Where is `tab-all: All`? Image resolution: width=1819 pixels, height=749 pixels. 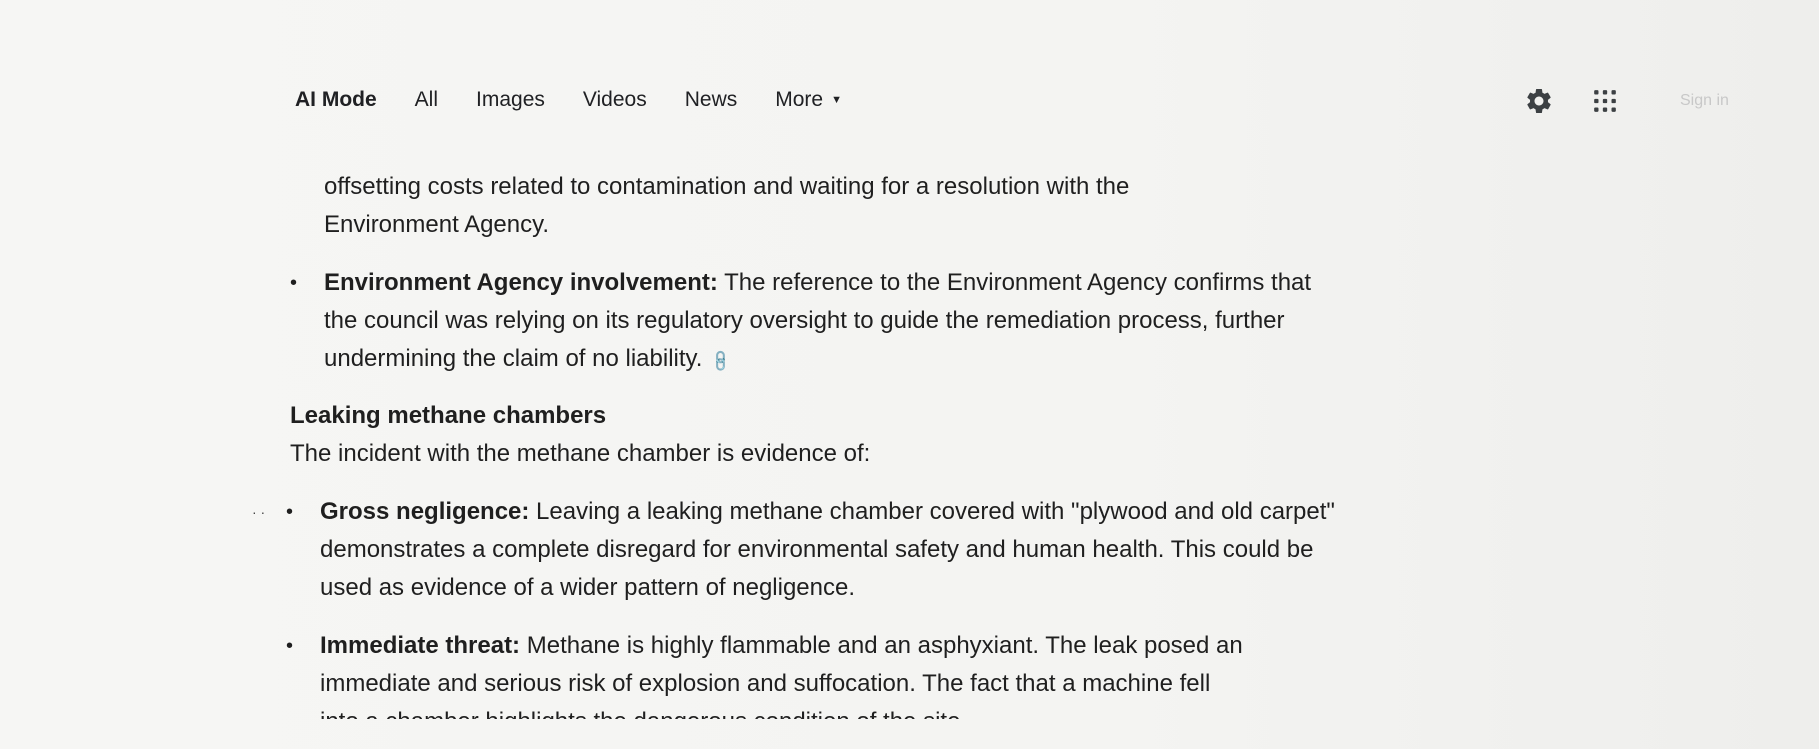 tab-all: All is located at coordinates (426, 100).